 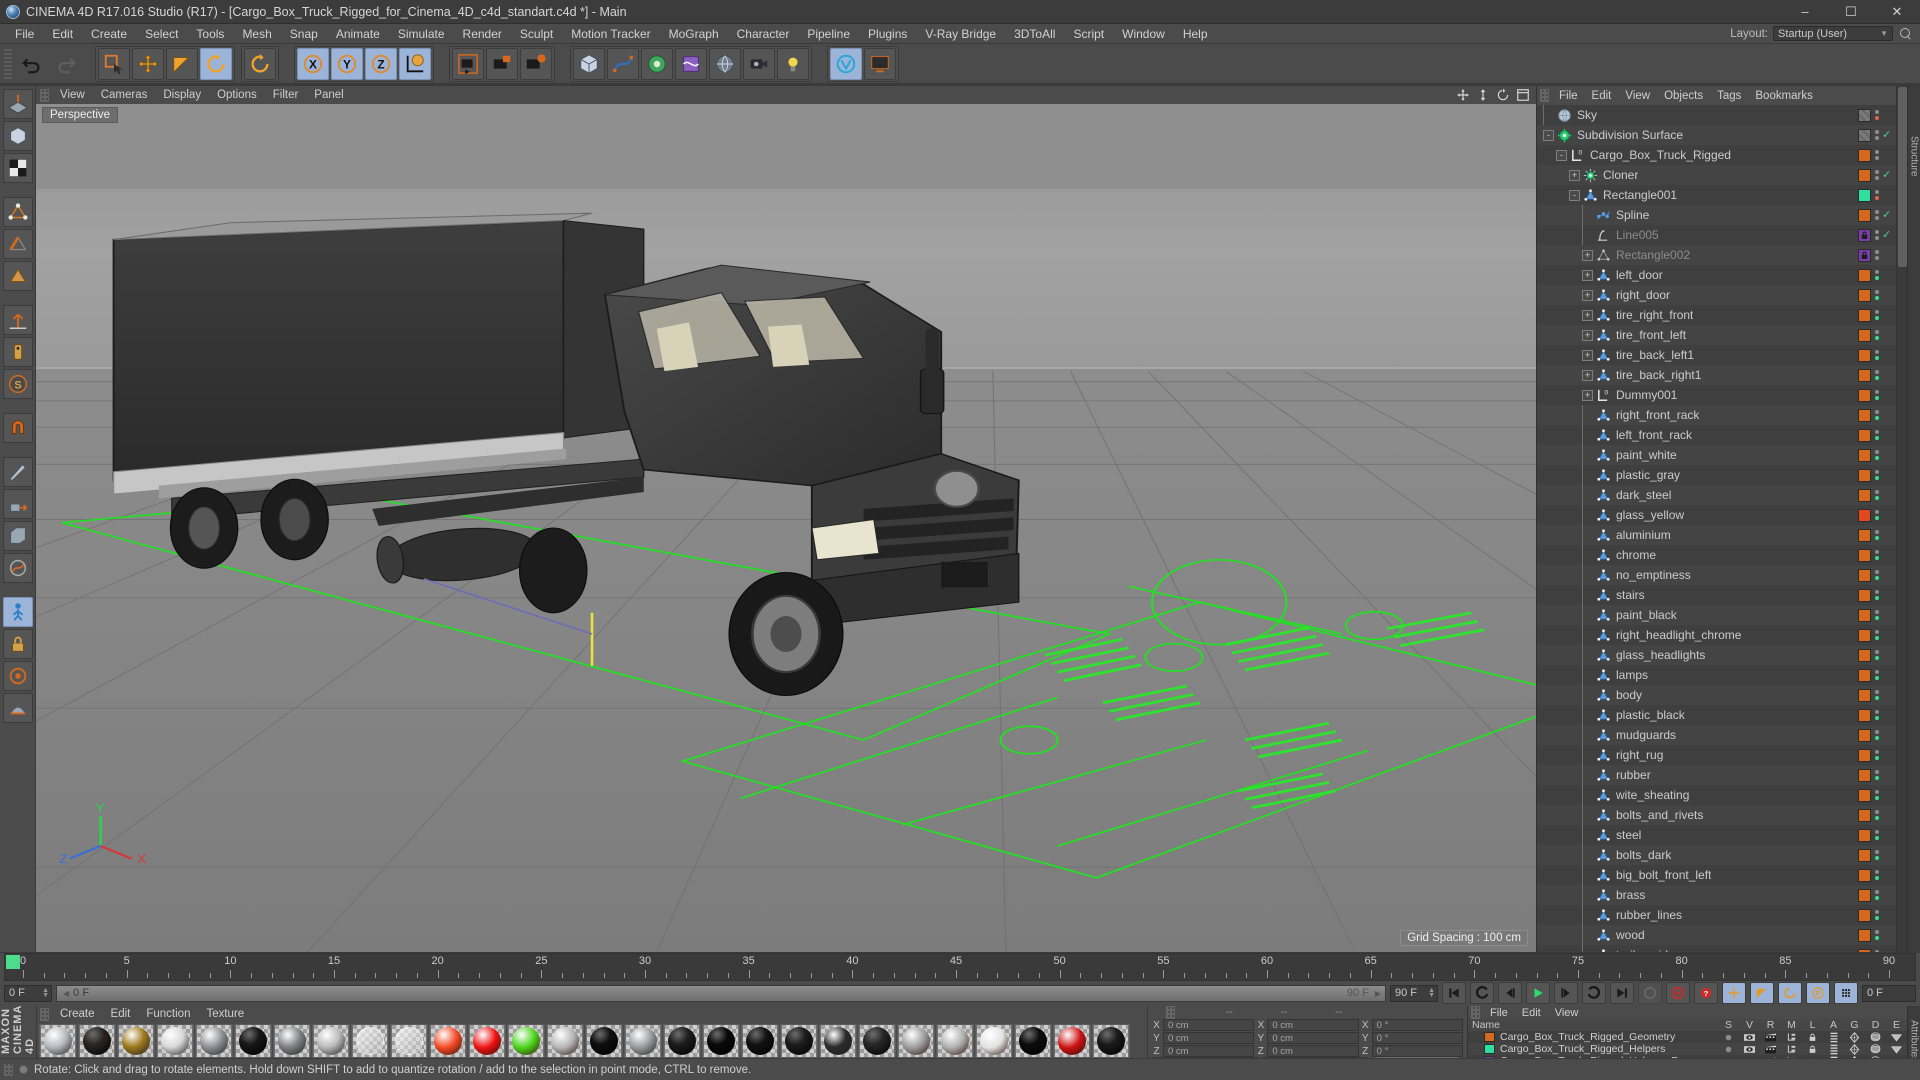 I want to click on object-name-label: right_headlight_chrome, so click(x=1678, y=635).